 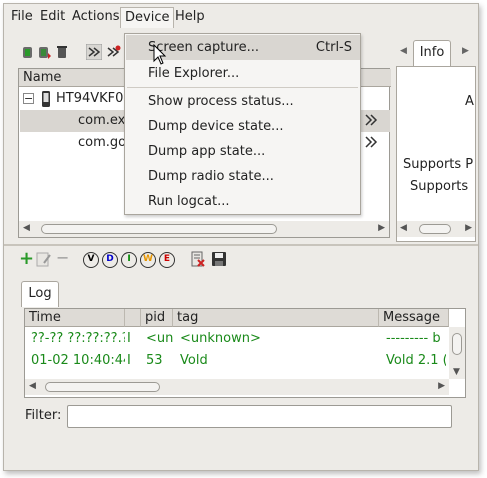 What do you see at coordinates (220, 338) in the screenshot?
I see `log-tag: <unknown>` at bounding box center [220, 338].